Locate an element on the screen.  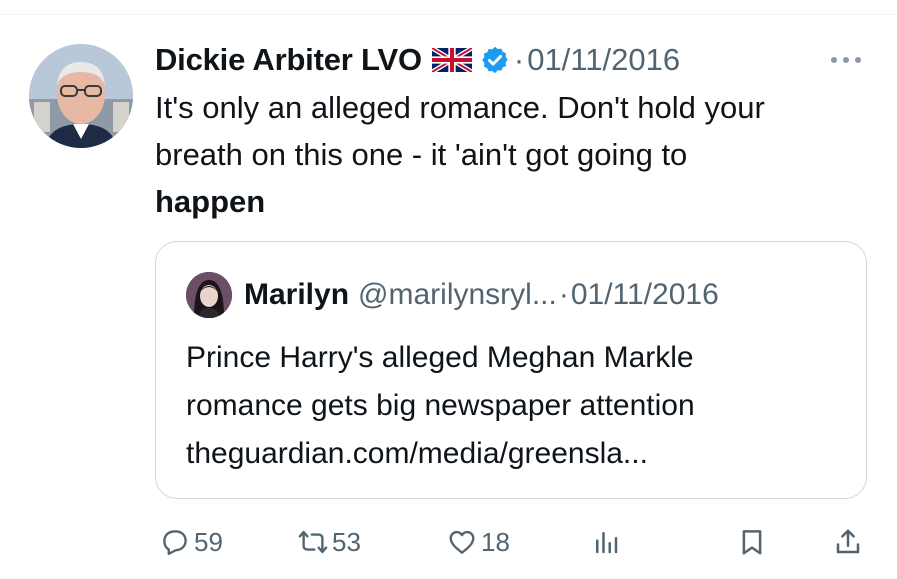
like-count: 18 is located at coordinates (495, 541).